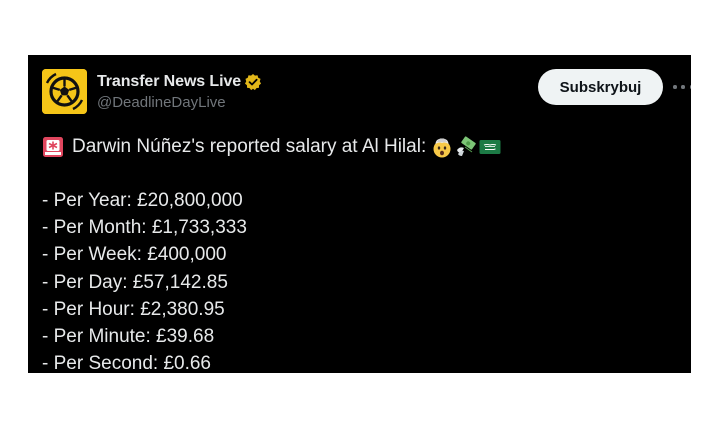 The height and width of the screenshot is (429, 718). What do you see at coordinates (466, 145) in the screenshot?
I see `money-with-wings-icon` at bounding box center [466, 145].